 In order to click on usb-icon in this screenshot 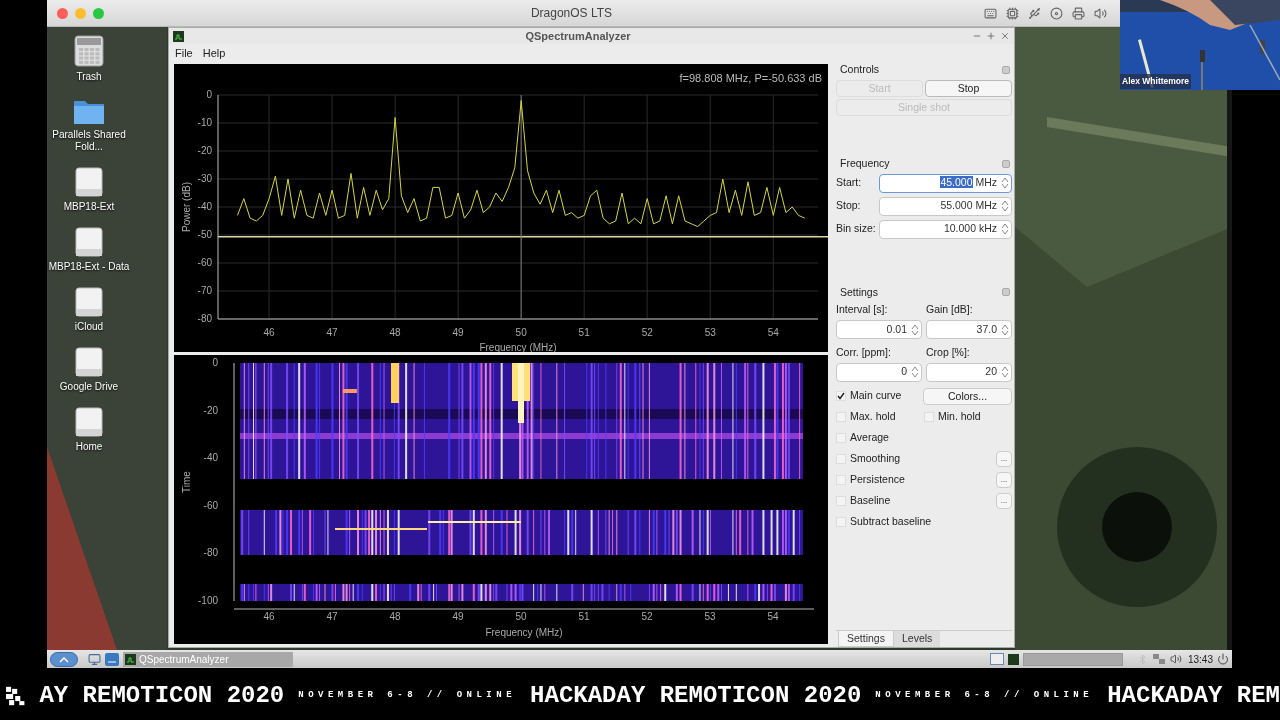, I will do `click(1034, 13)`.